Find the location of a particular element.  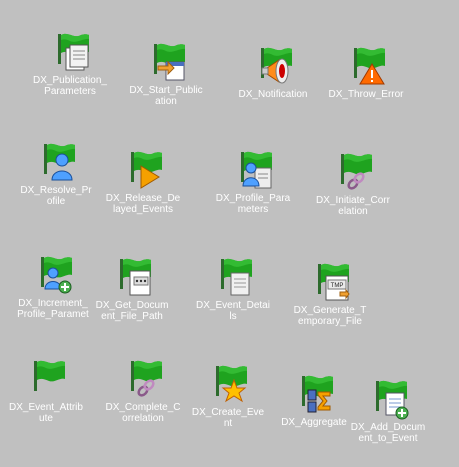

activity-item: DX_Event_Detai ls is located at coordinates (233, 288).